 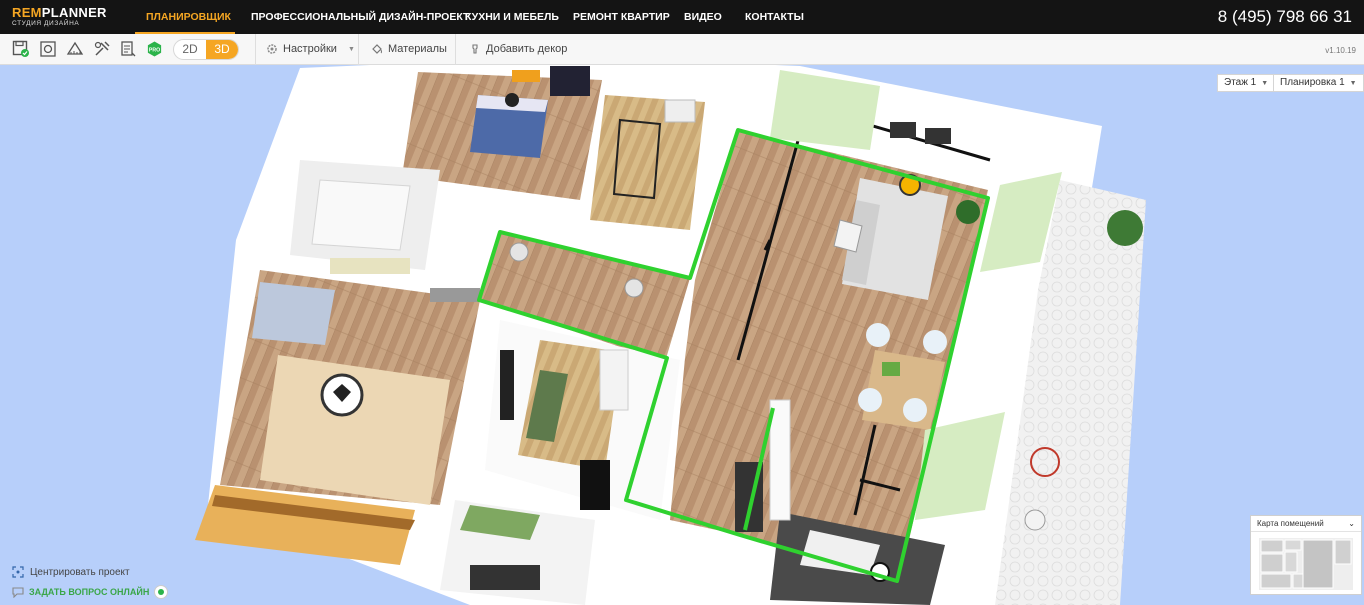 What do you see at coordinates (80, 572) in the screenshot?
I see `center-project-label: Центрировать проект` at bounding box center [80, 572].